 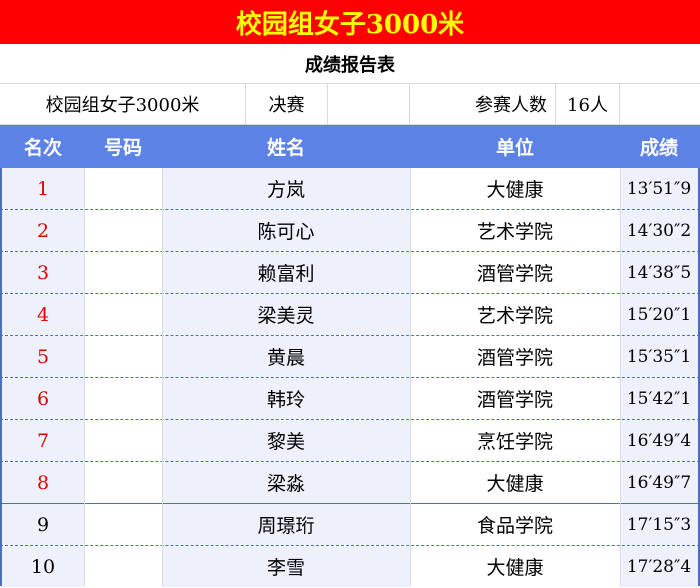 What do you see at coordinates (658, 148) in the screenshot?
I see `header-score: 成绩` at bounding box center [658, 148].